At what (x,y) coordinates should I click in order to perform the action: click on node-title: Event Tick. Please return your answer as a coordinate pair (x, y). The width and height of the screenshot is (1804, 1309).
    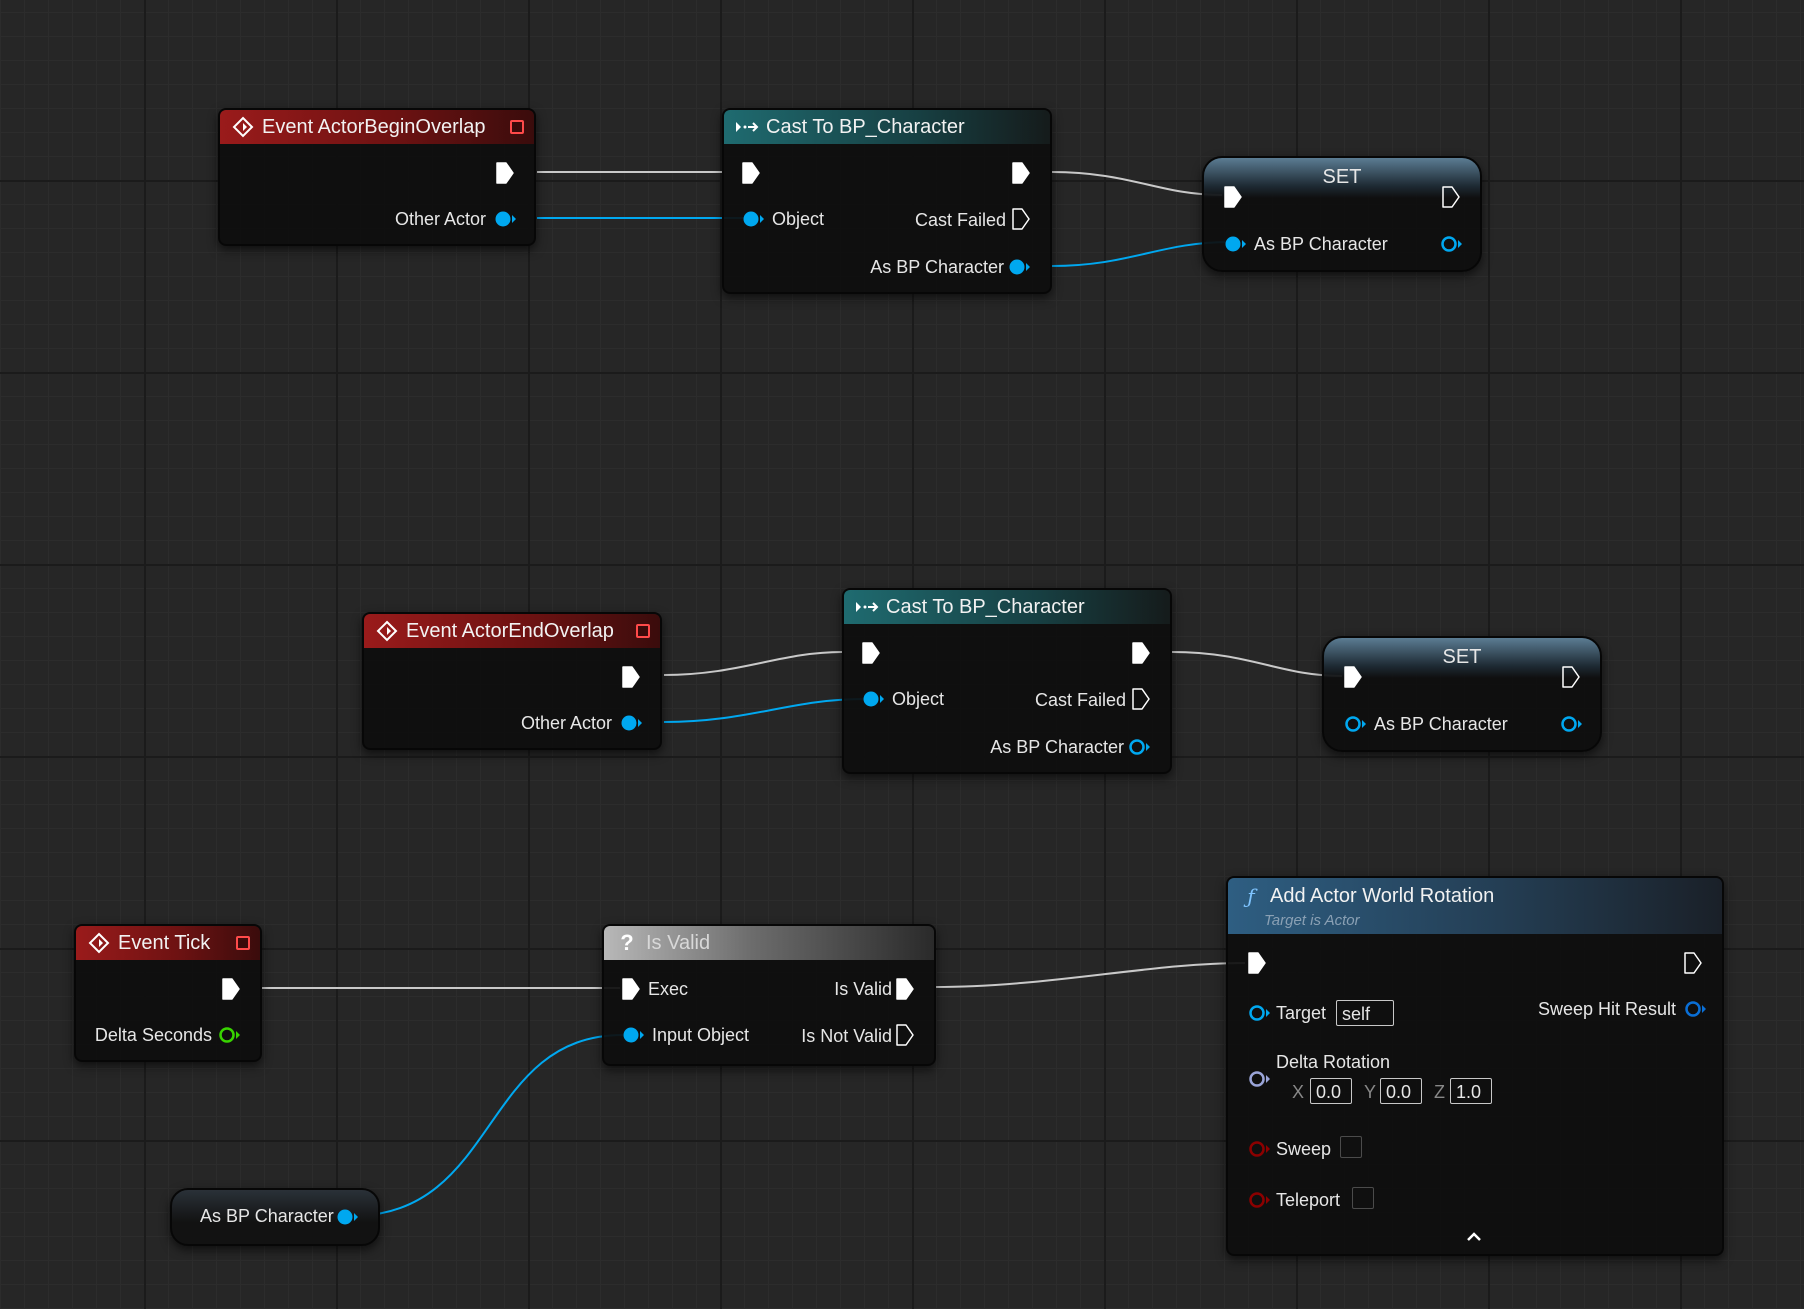
    Looking at the image, I should click on (164, 942).